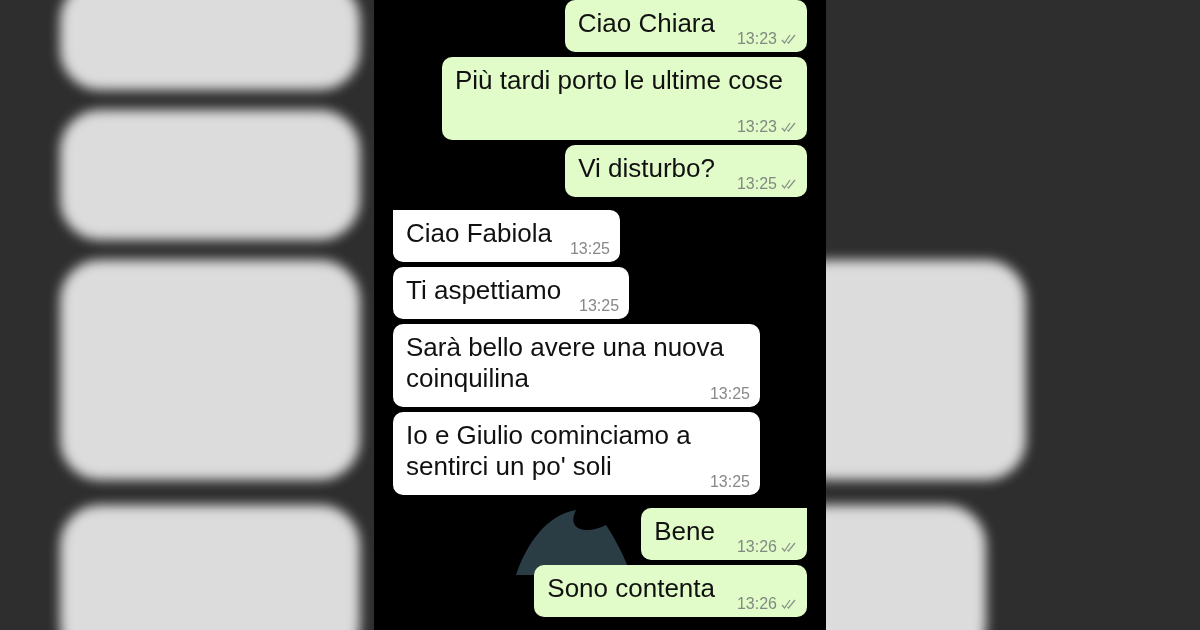 The image size is (1200, 630). Describe the element at coordinates (646, 23) in the screenshot. I see `message-text: Ciao Chiara` at that location.